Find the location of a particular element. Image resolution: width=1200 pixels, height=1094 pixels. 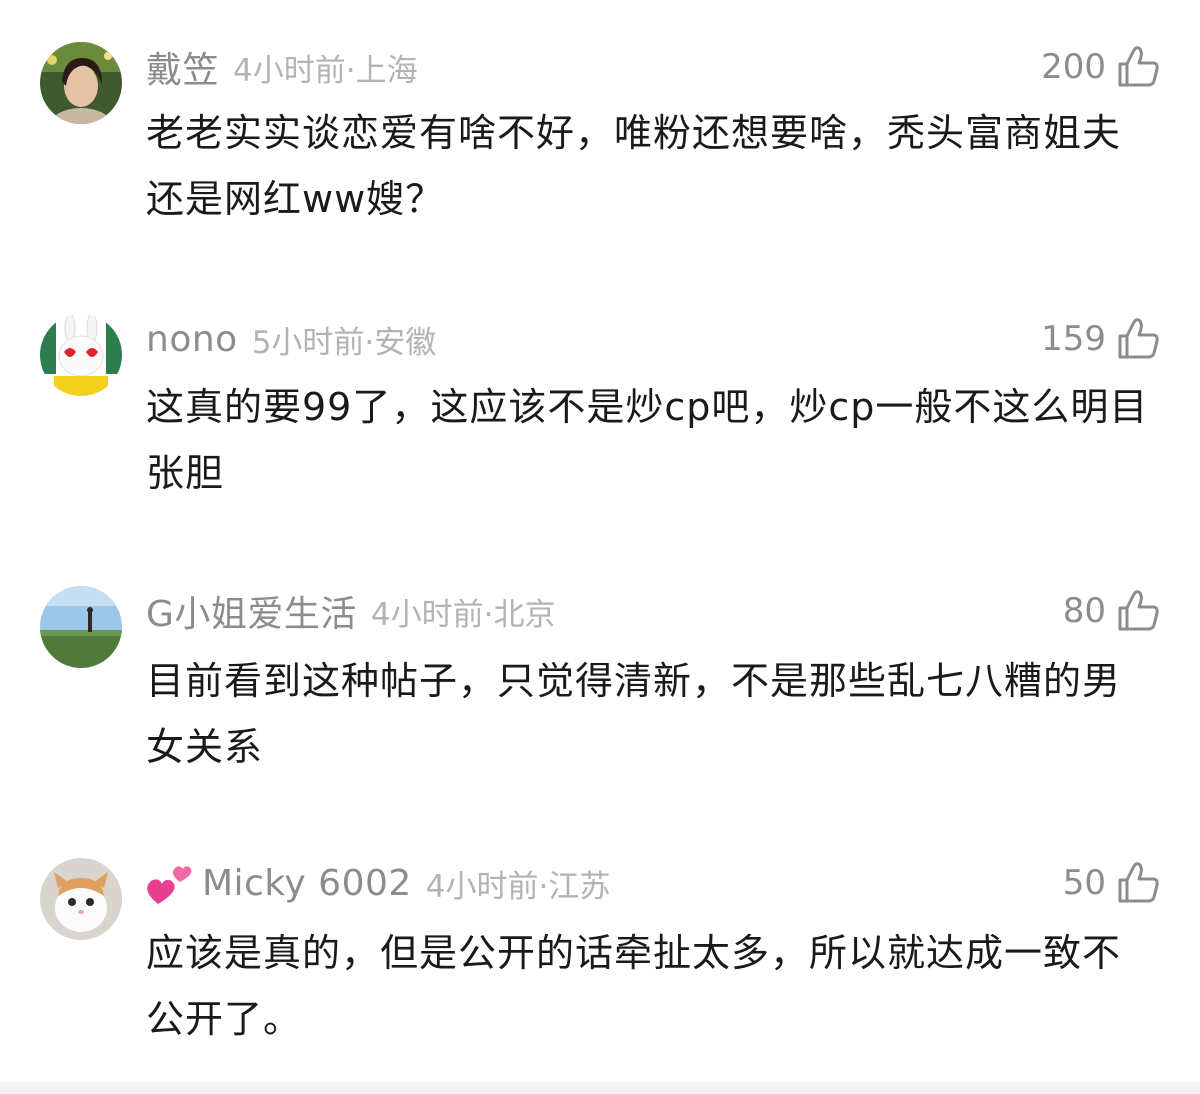

comment-meta: G小姐爱生活 4小时前·北京 is located at coordinates (350, 611).